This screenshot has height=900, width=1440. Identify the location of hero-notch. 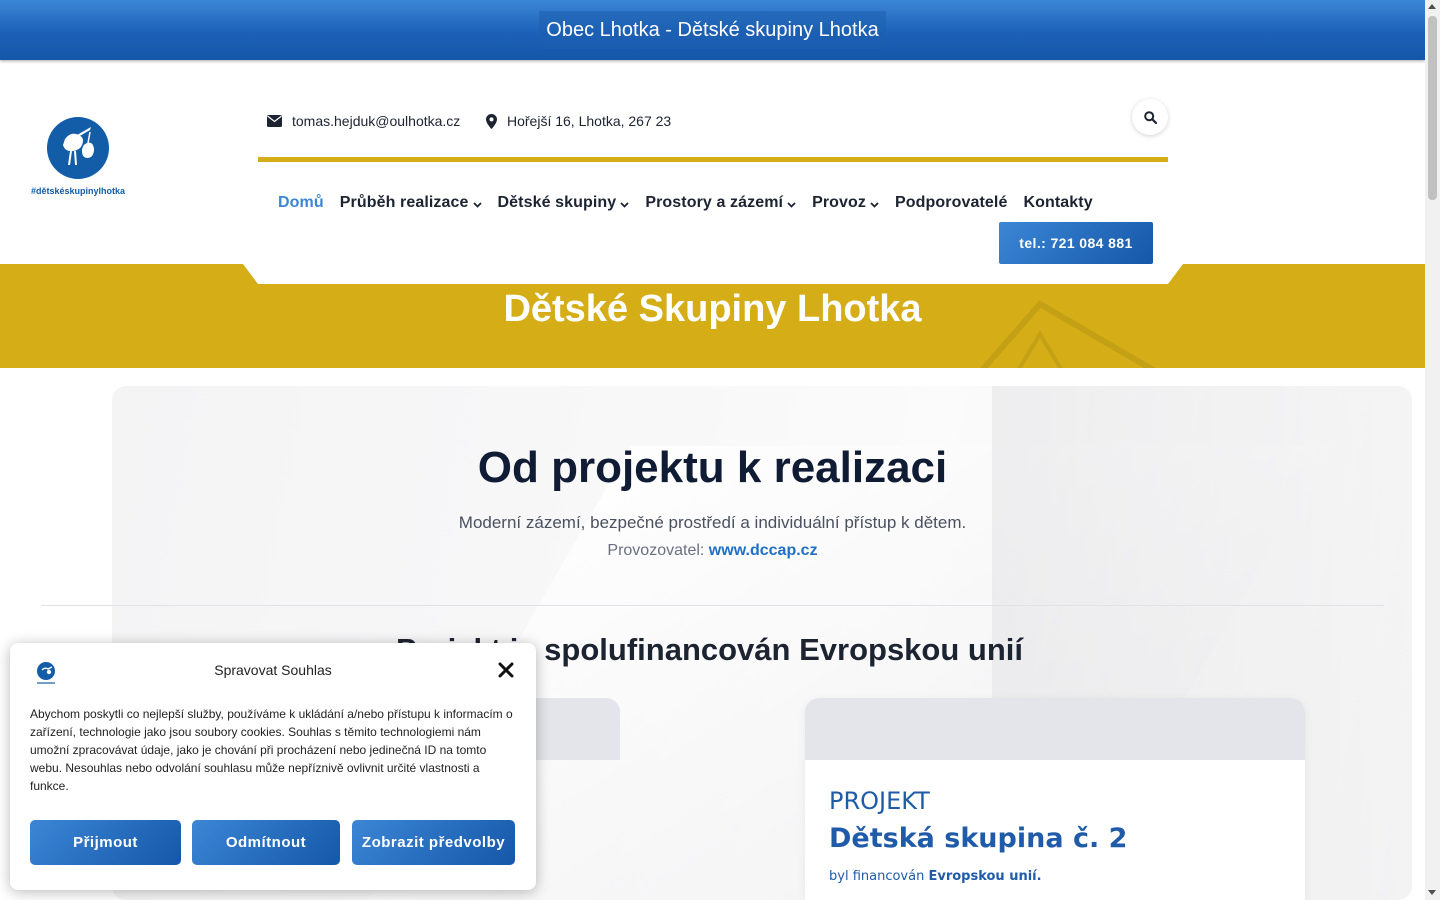
(713, 274).